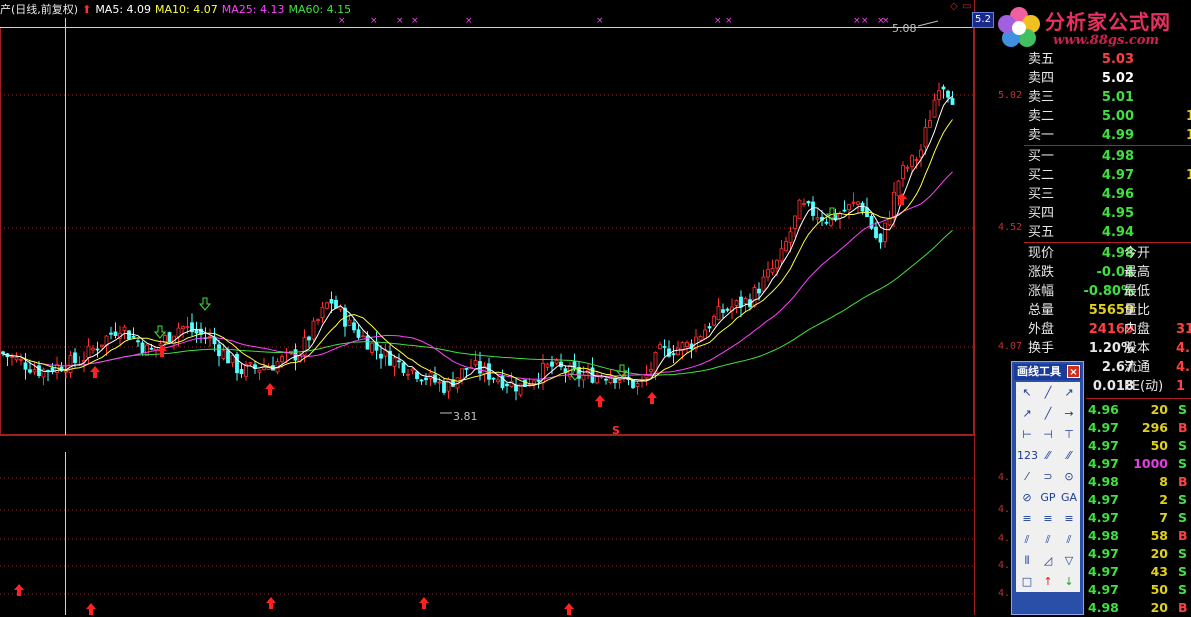 The width and height of the screenshot is (1191, 617). What do you see at coordinates (1048, 518) in the screenshot?
I see `percent-tool: ≡` at bounding box center [1048, 518].